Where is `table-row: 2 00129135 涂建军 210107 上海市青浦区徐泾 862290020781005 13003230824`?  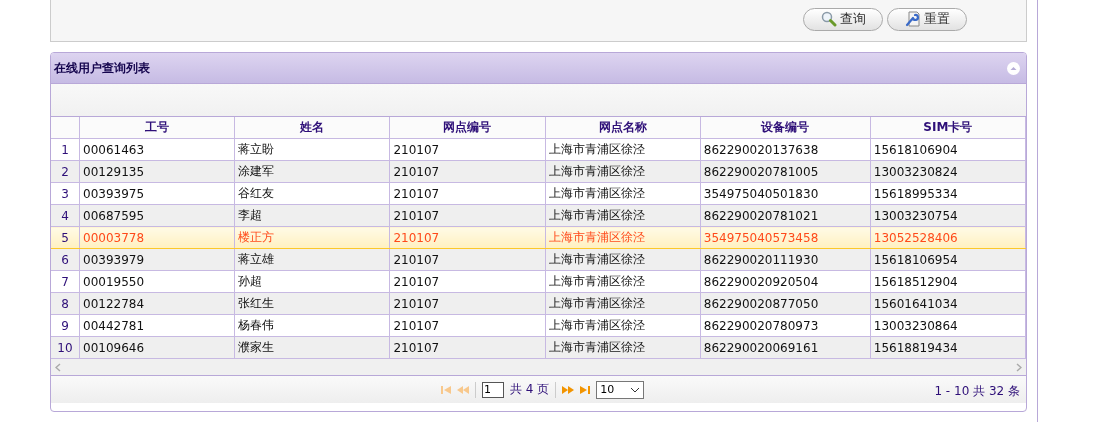
table-row: 2 00129135 涂建军 210107 上海市青浦区徐泾 862290020781005 13003230824 is located at coordinates (538, 171).